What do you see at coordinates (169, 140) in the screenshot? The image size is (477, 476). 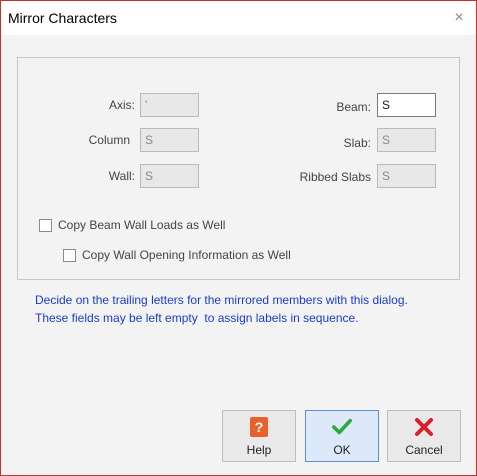 I see `column-field` at bounding box center [169, 140].